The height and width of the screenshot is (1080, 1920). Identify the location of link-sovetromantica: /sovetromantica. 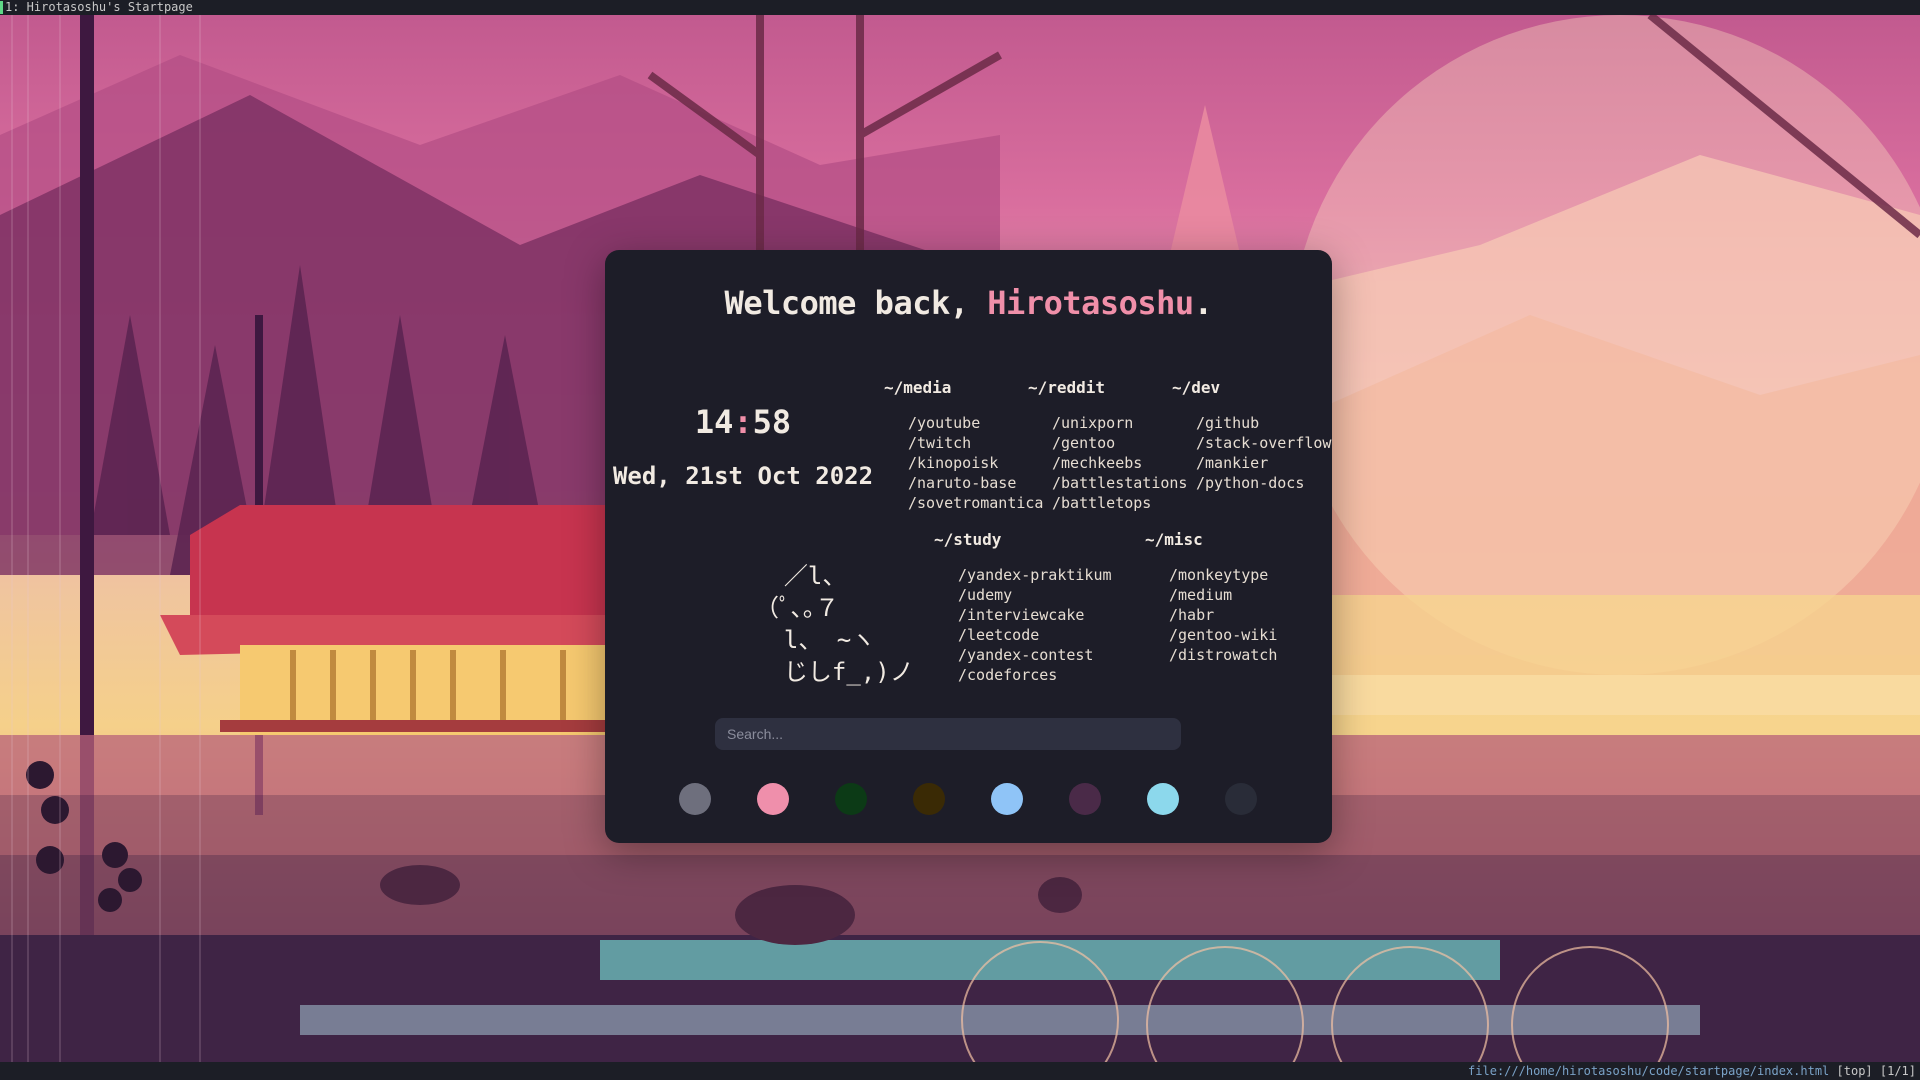
(975, 503).